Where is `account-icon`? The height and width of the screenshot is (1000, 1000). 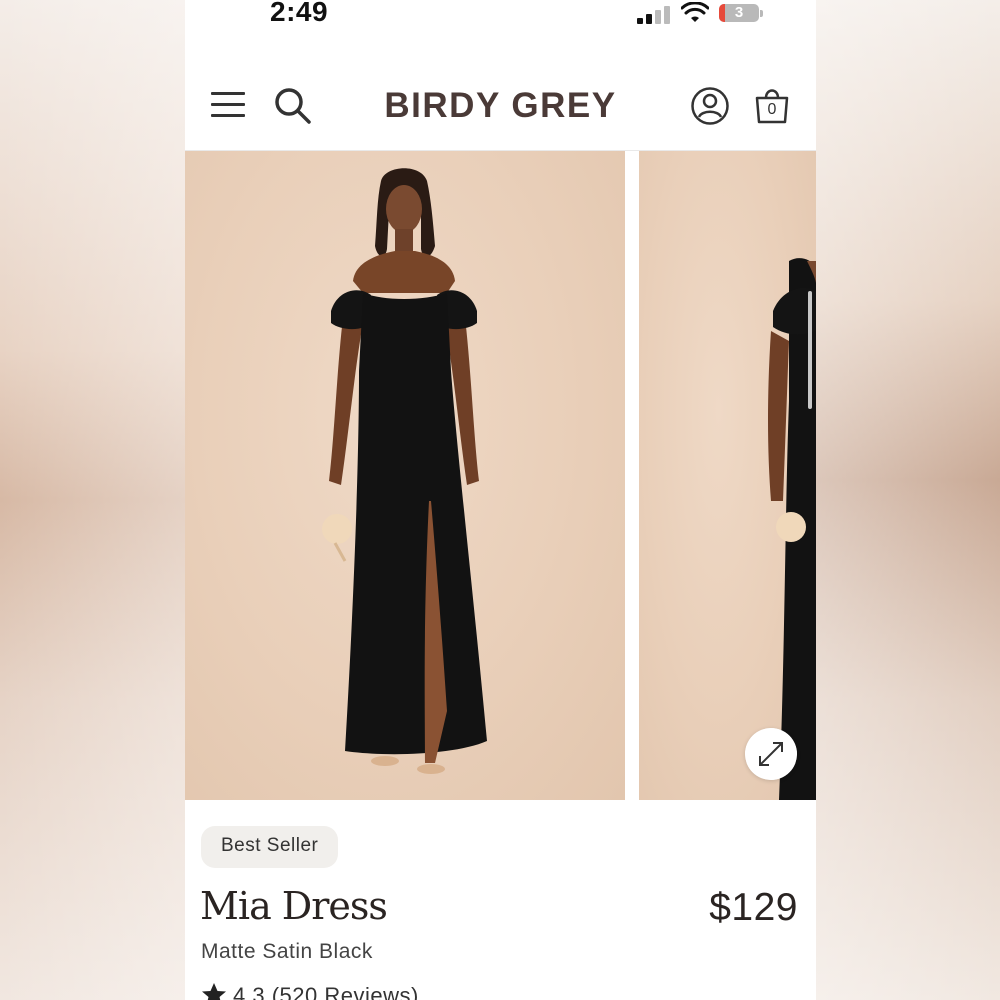 account-icon is located at coordinates (710, 106).